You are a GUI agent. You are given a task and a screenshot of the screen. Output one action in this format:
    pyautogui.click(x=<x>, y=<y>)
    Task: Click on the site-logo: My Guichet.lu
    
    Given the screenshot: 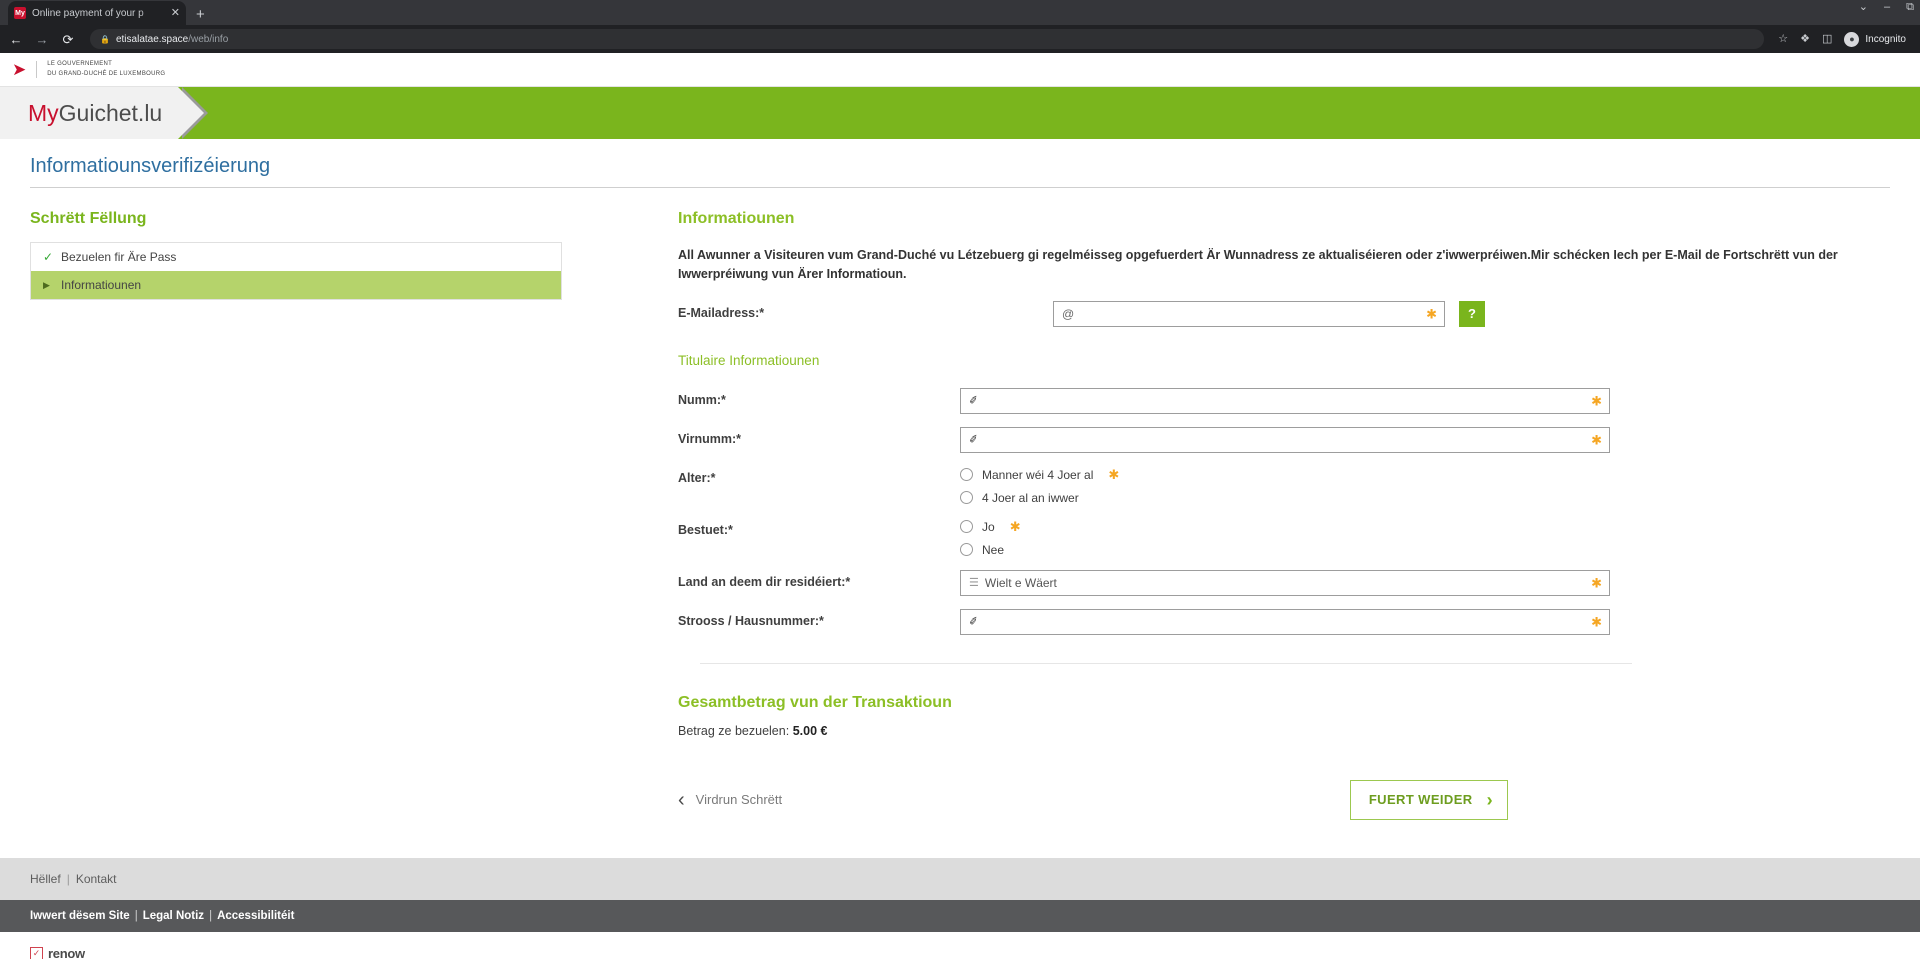 What is the action you would take?
    pyautogui.click(x=104, y=113)
    